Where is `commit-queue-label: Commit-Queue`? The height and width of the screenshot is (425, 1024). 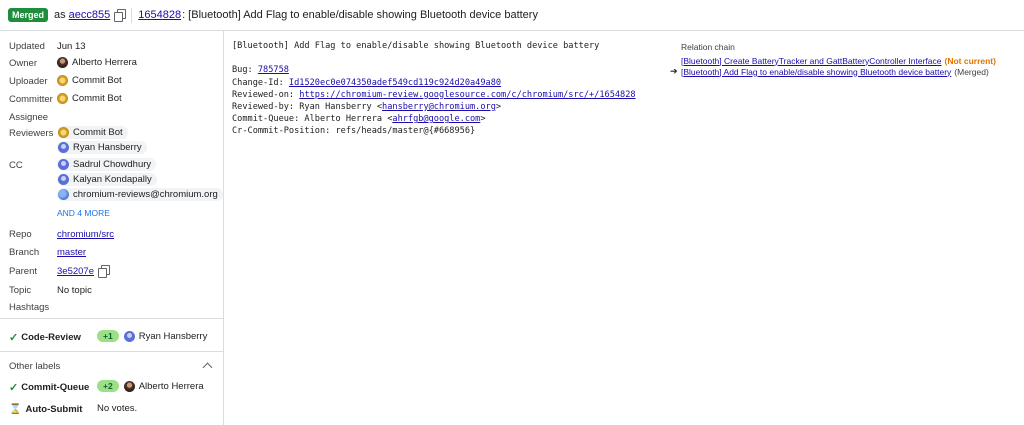 commit-queue-label: Commit-Queue is located at coordinates (55, 387).